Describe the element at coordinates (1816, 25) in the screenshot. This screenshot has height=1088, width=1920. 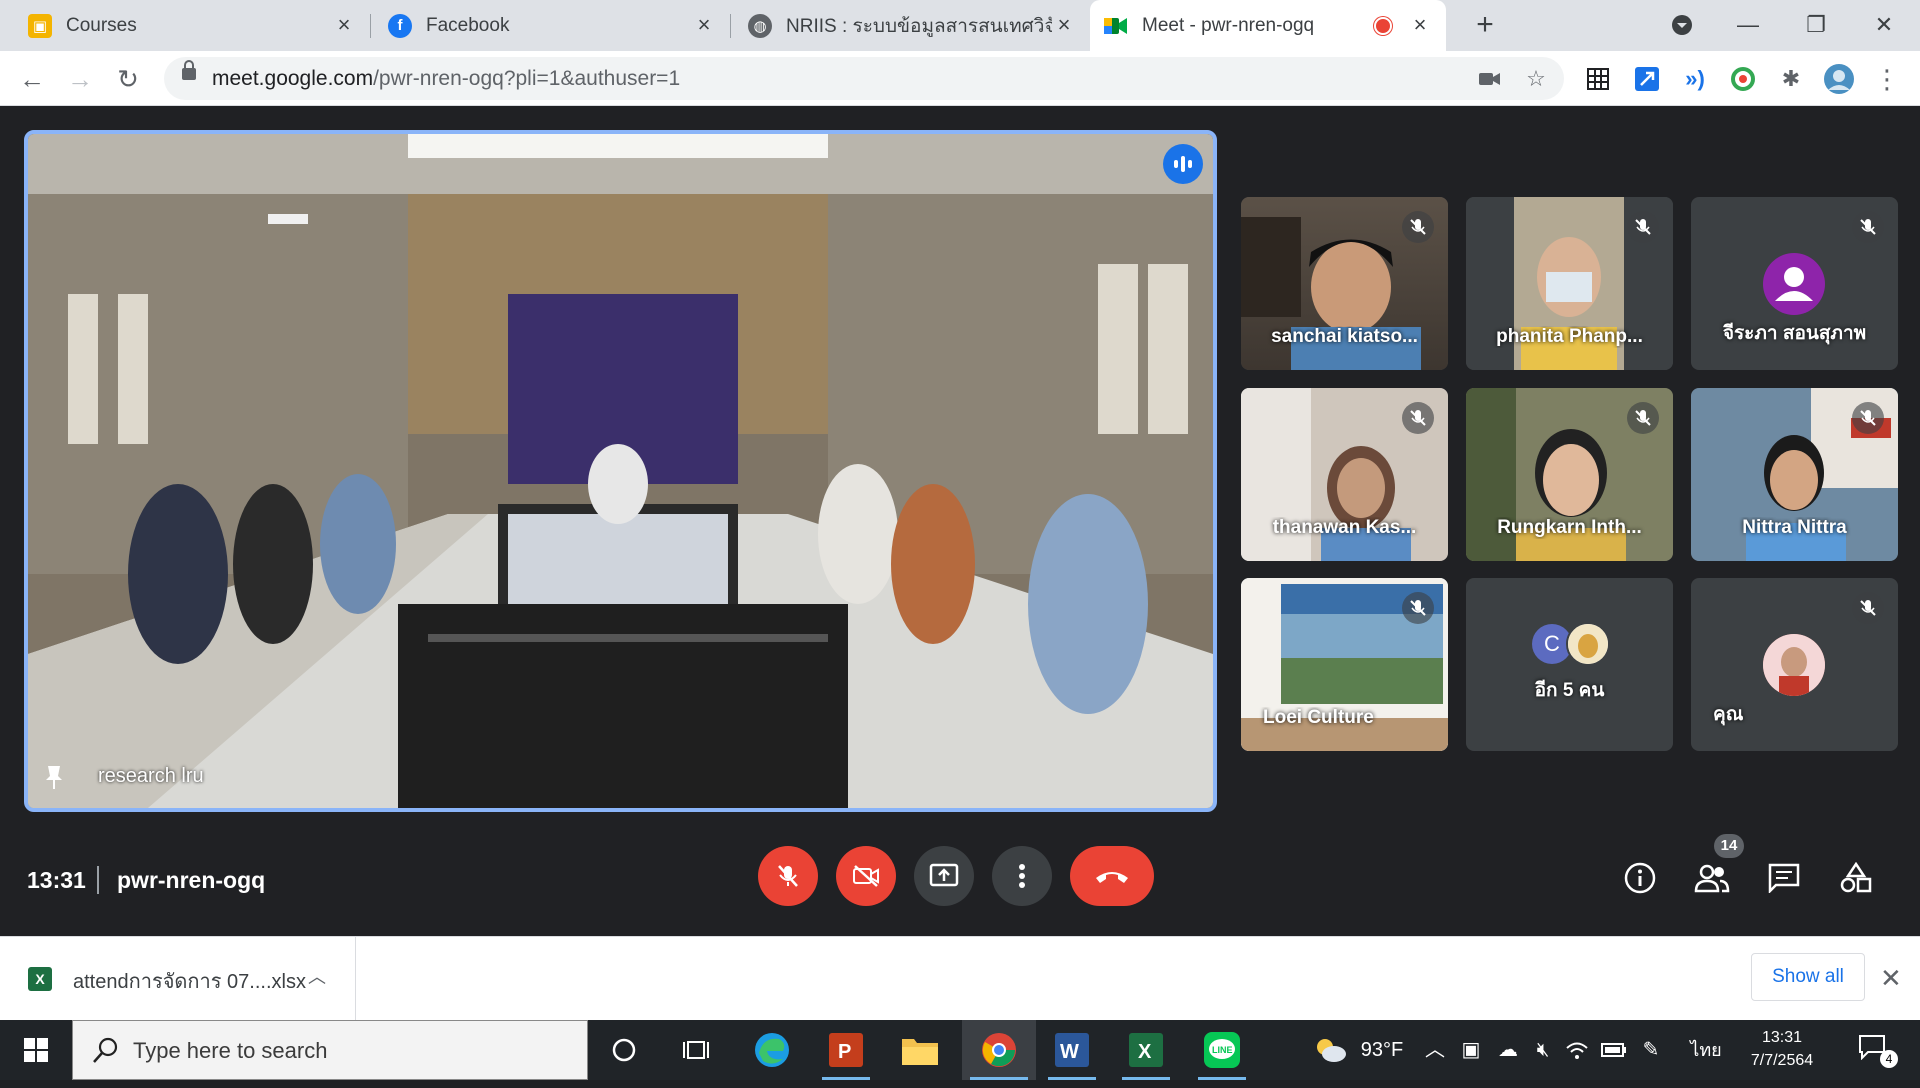
I see `restore-window-icon: ❐` at that location.